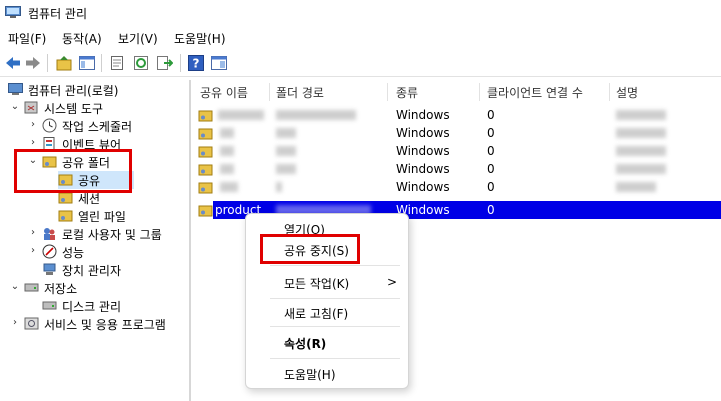 The width and height of the screenshot is (721, 401). What do you see at coordinates (105, 325) in the screenshot?
I see `tree-item-label: 서비스 및 응용 프로그램` at bounding box center [105, 325].